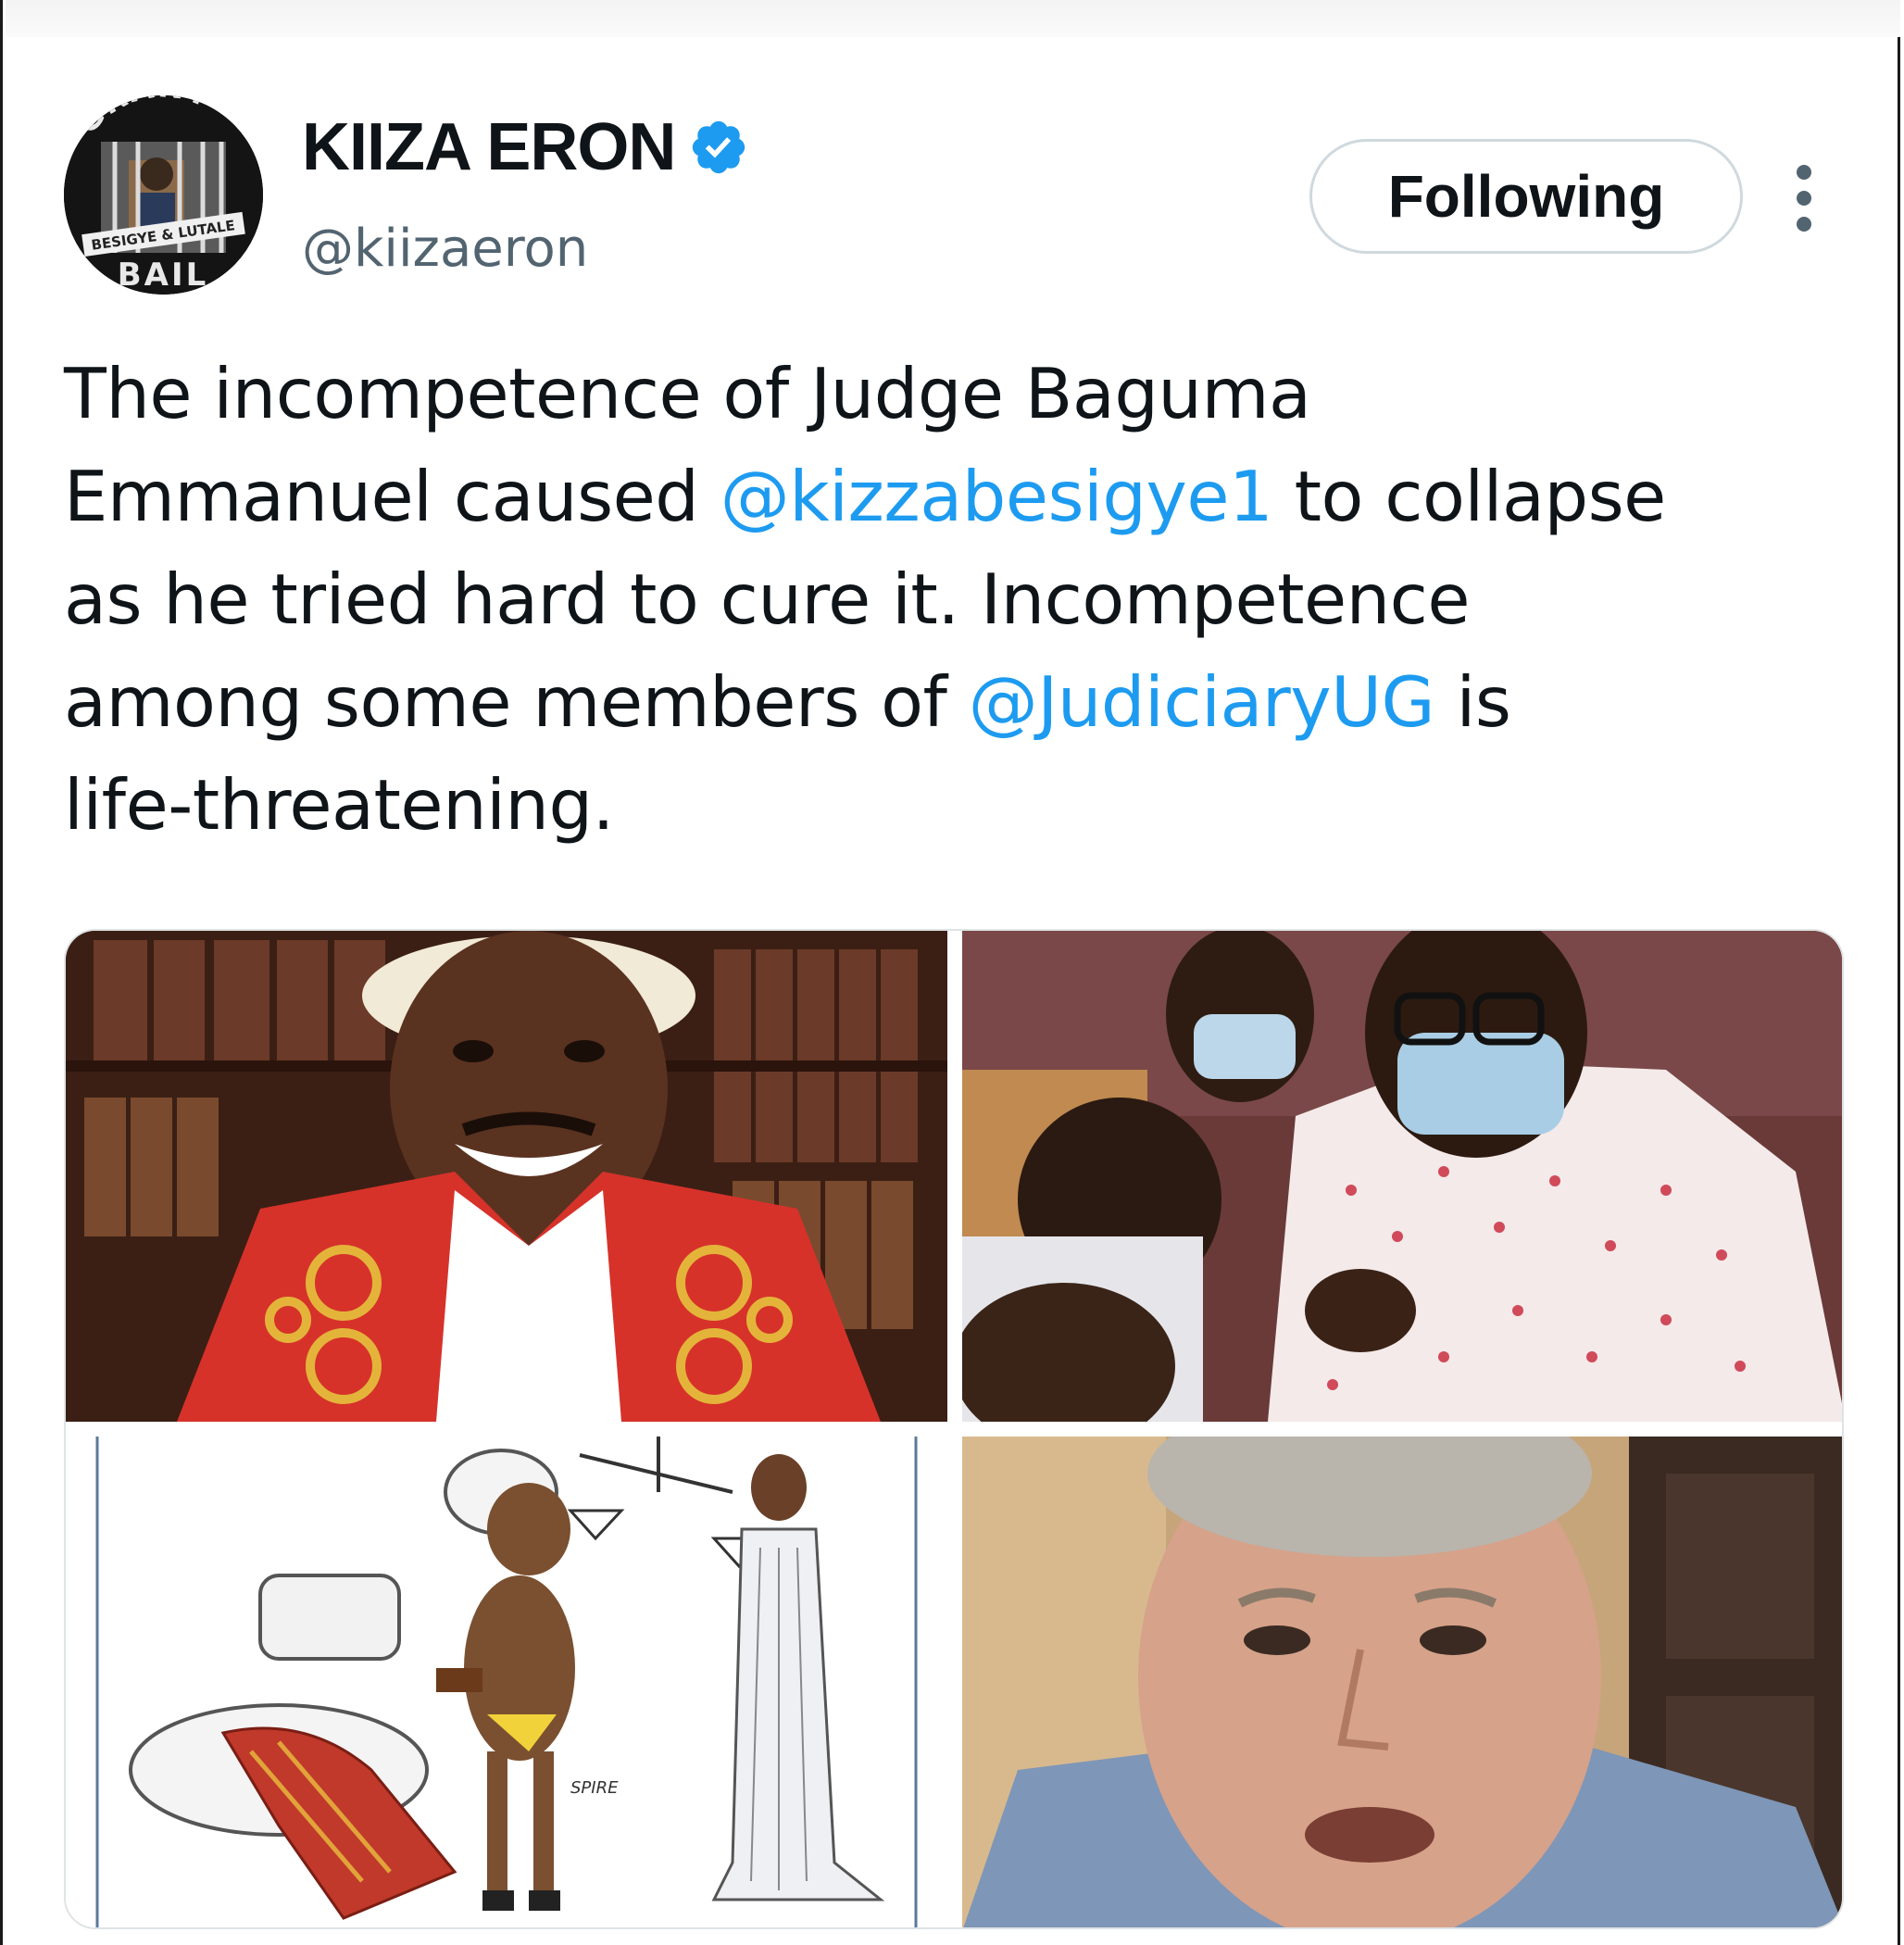  What do you see at coordinates (1469, 497) in the screenshot?
I see `tweet-text-segment: to collapse` at bounding box center [1469, 497].